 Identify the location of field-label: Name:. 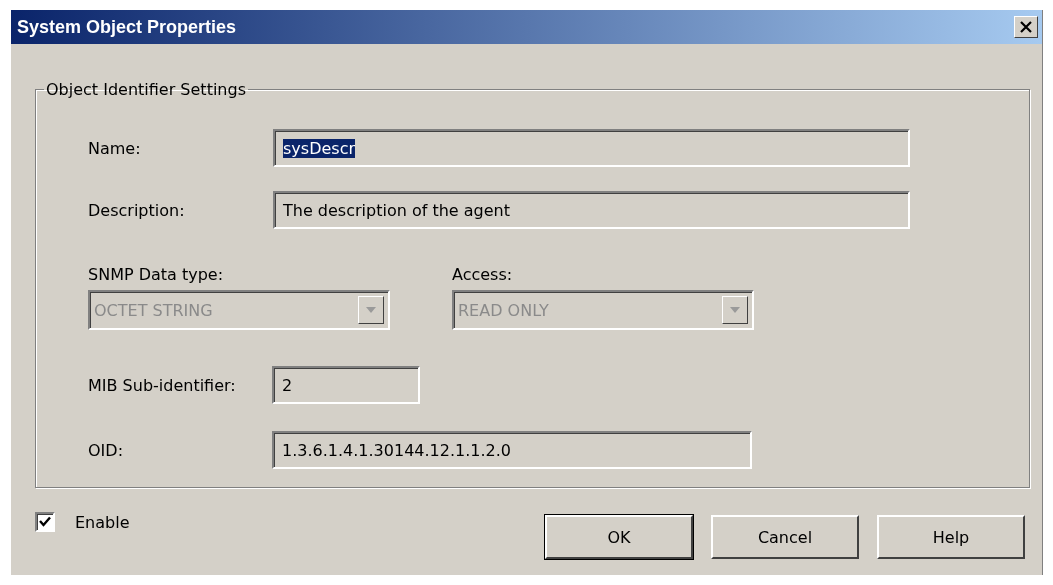
(115, 148).